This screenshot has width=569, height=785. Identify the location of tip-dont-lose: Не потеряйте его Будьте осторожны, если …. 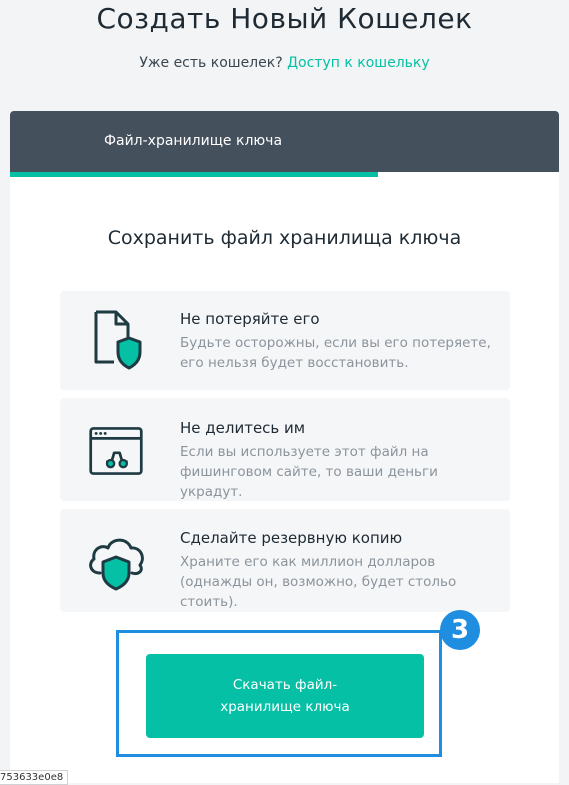
(285, 340).